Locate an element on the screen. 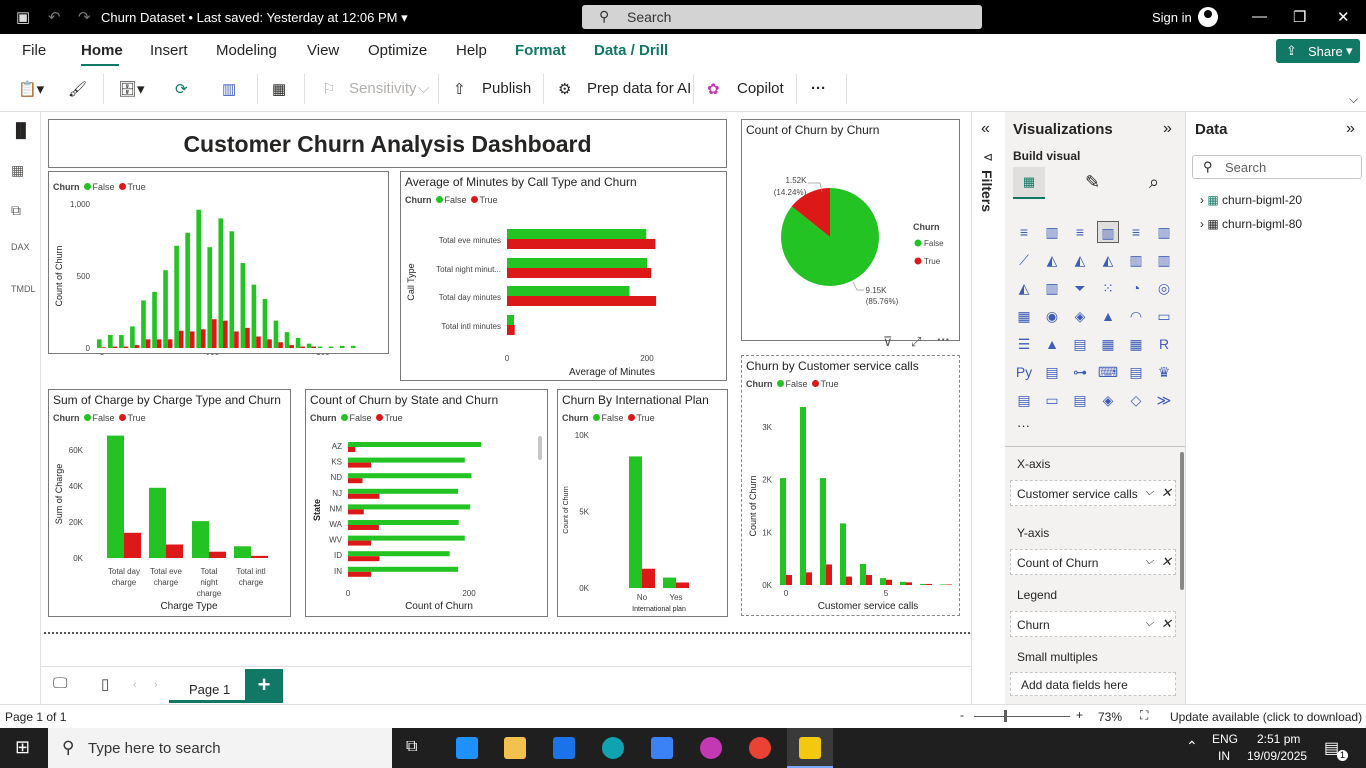  scatter-icon: ⁙ is located at coordinates (1108, 288).